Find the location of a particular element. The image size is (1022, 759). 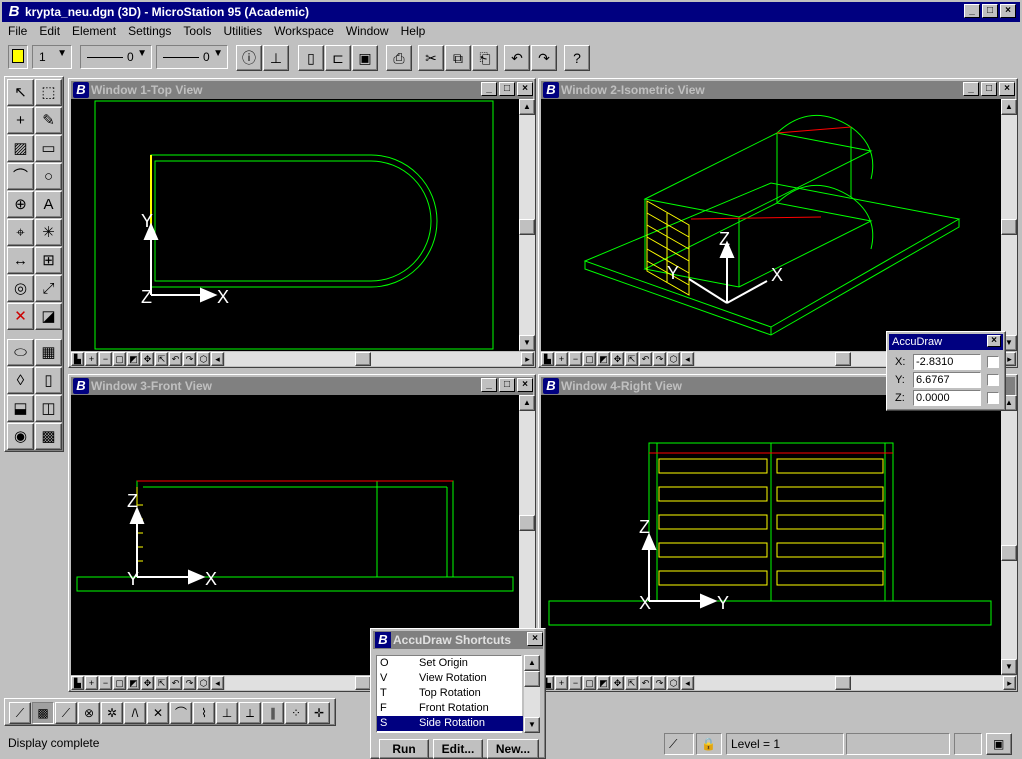

midpoint-snap-icon: ⟋ is located at coordinates (66, 713).